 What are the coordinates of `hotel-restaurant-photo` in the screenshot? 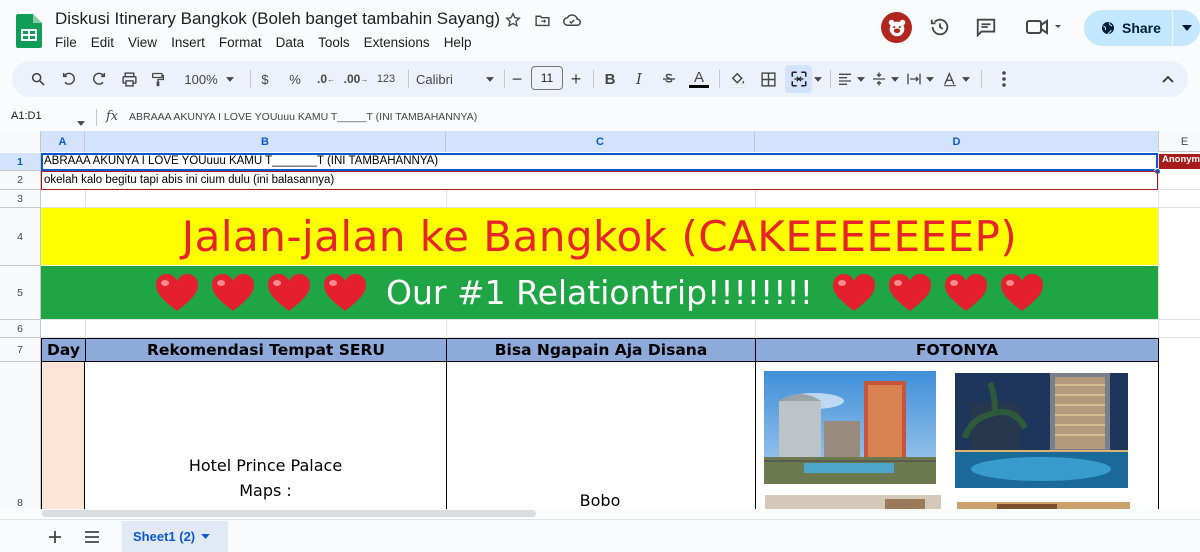 It's located at (1043, 504).